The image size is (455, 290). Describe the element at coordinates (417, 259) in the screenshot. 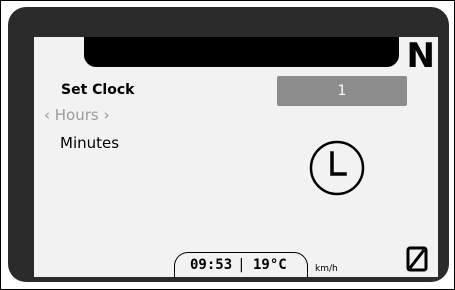

I see `slashed-zero-icon` at that location.